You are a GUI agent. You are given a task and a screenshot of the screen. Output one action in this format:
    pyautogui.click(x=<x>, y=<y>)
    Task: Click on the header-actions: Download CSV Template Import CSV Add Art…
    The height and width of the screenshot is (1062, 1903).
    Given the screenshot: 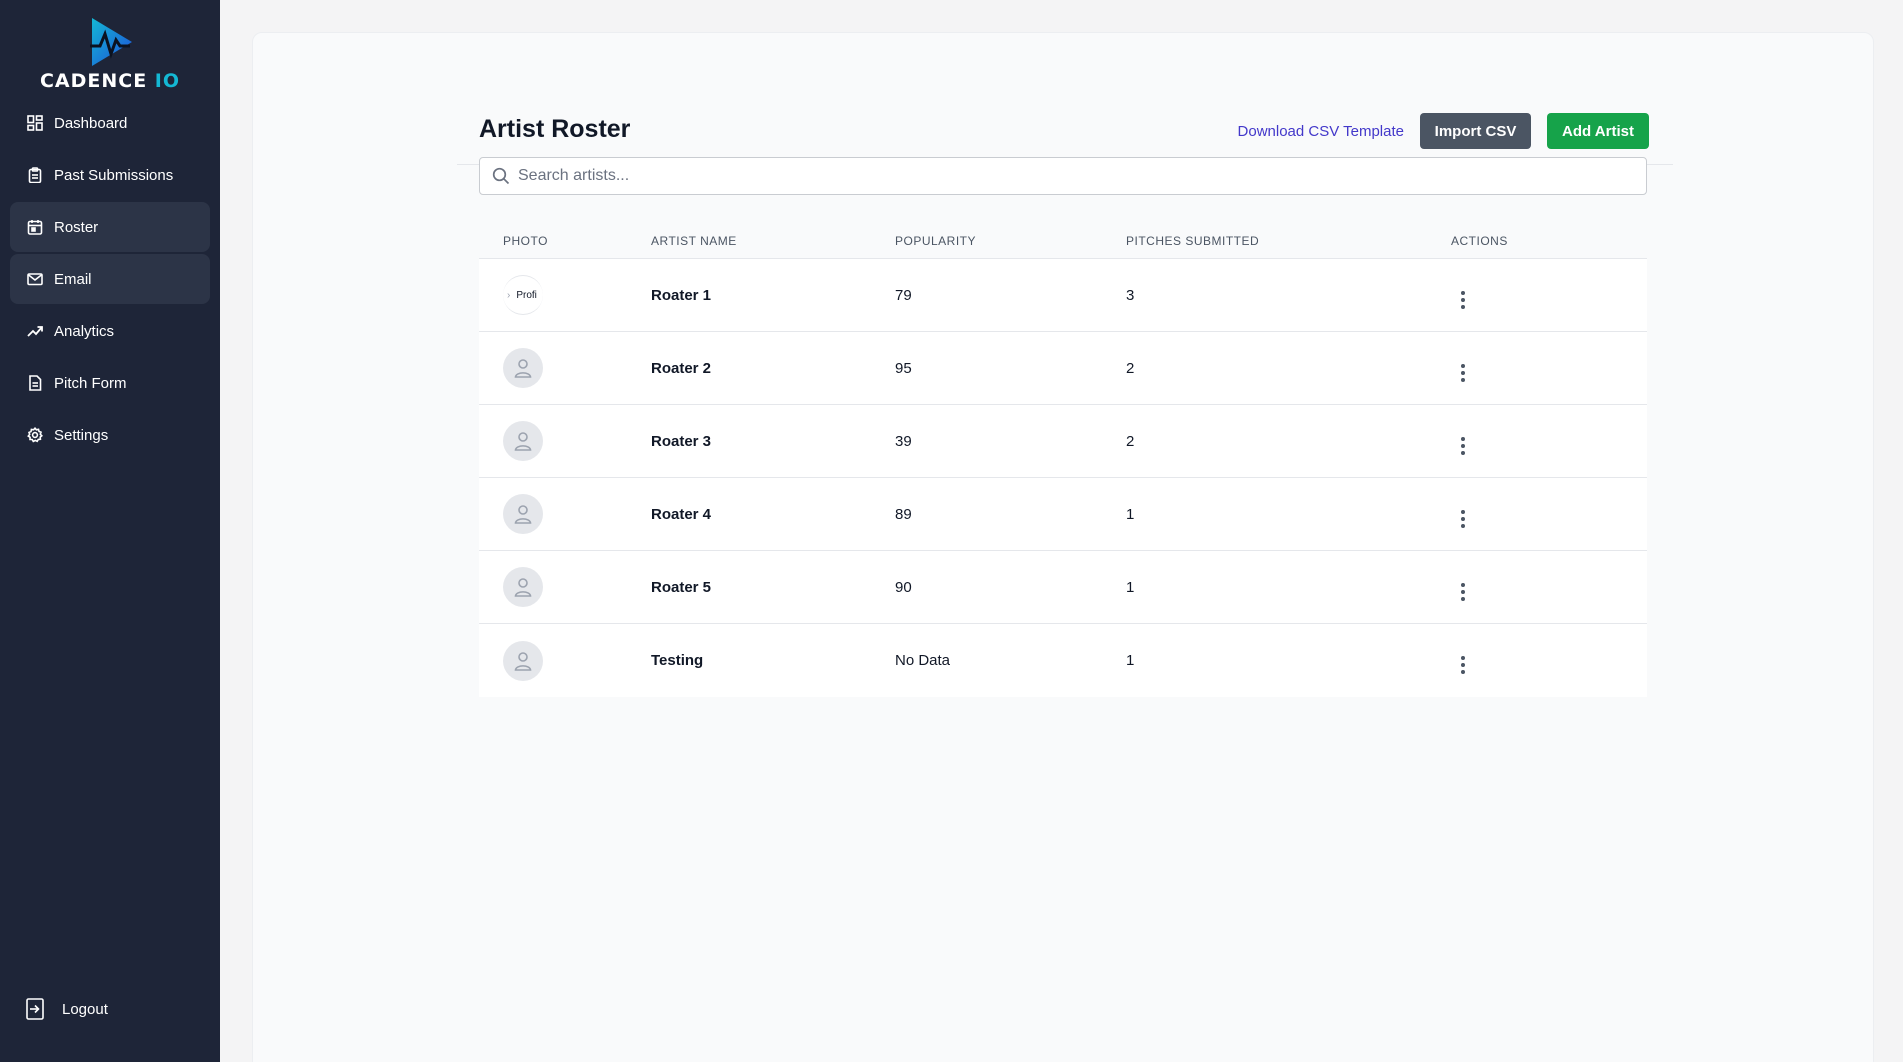 What is the action you would take?
    pyautogui.click(x=1443, y=131)
    